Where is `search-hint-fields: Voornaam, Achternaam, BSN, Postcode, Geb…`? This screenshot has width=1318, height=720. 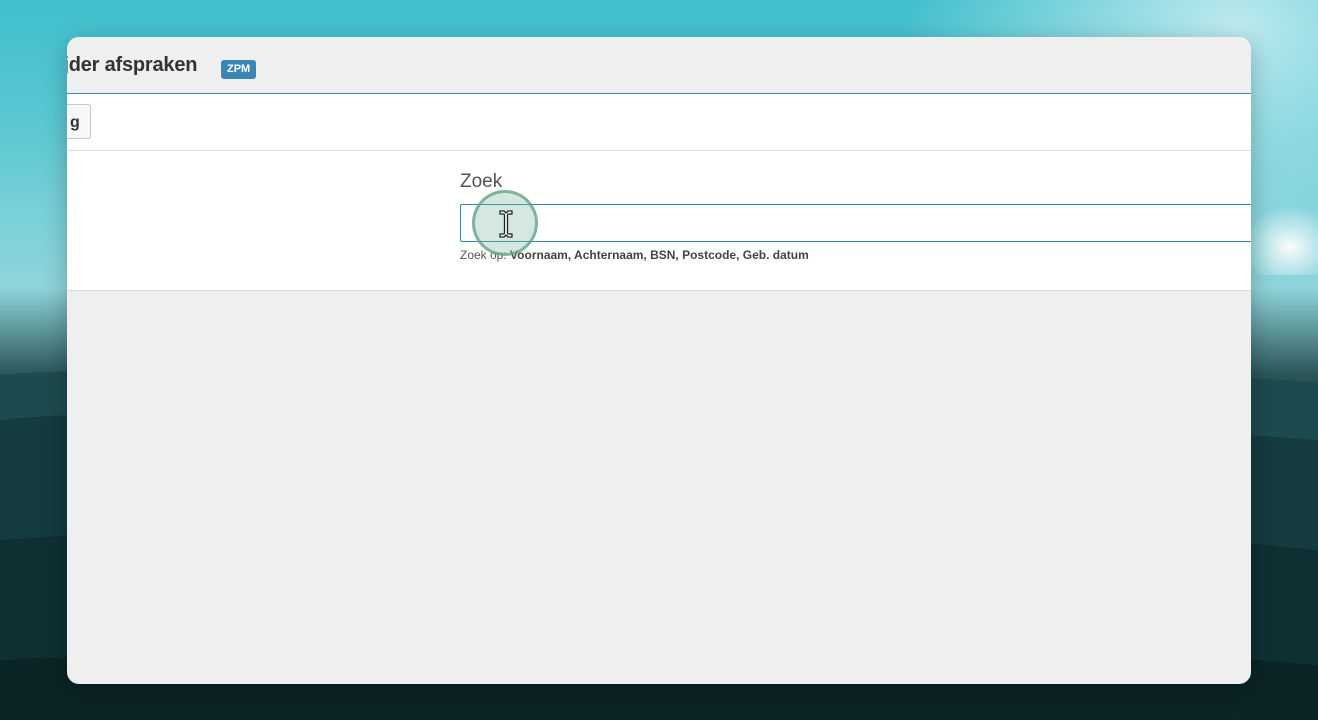 search-hint-fields: Voornaam, Achternaam, BSN, Postcode, Geb… is located at coordinates (659, 255).